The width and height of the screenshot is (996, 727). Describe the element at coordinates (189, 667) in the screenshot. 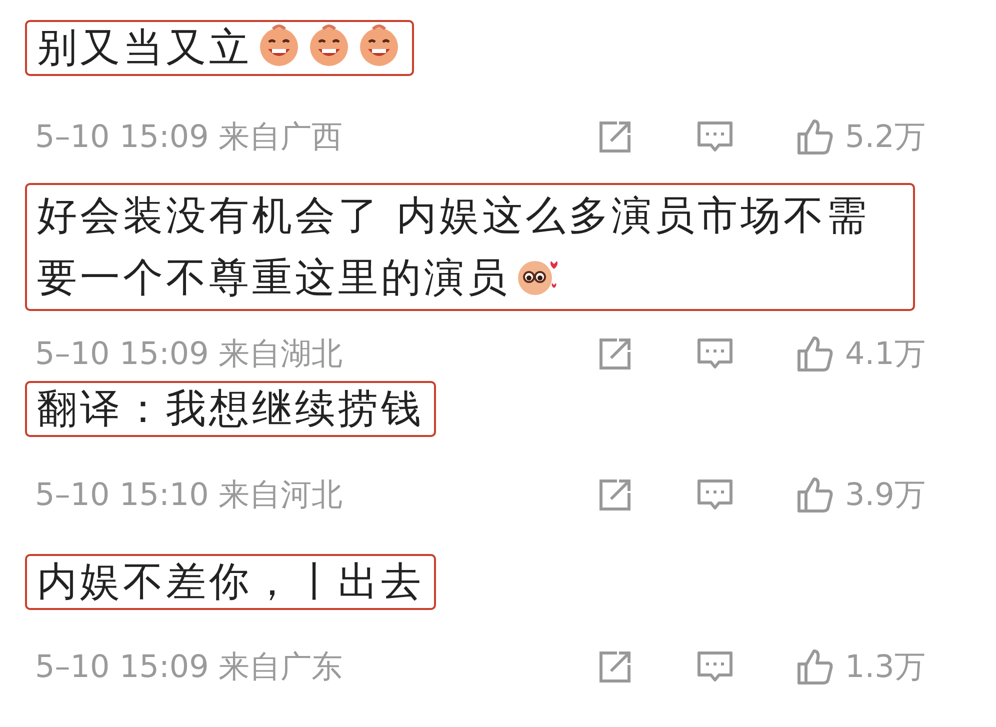

I see `comment-meta: 5–10 15:09 来自广东` at that location.